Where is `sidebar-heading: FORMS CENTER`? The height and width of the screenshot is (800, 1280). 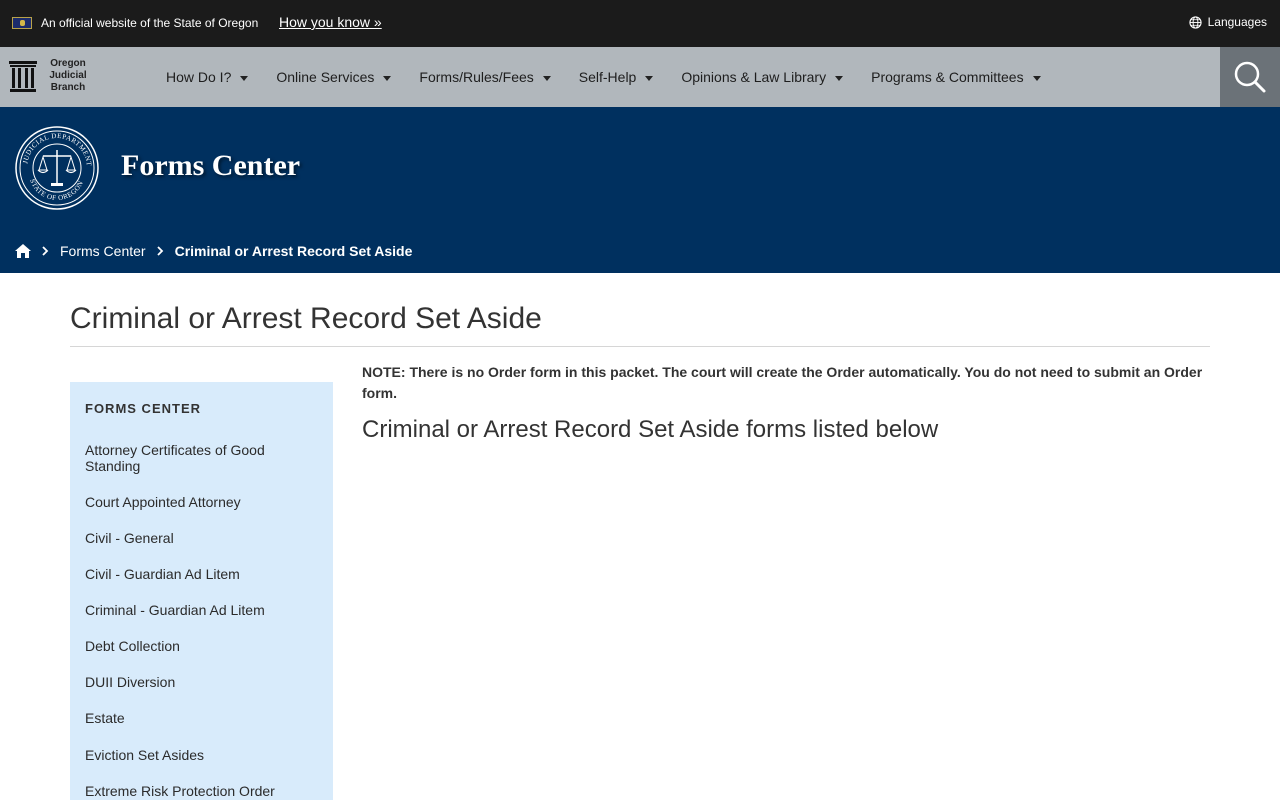 sidebar-heading: FORMS CENTER is located at coordinates (143, 408).